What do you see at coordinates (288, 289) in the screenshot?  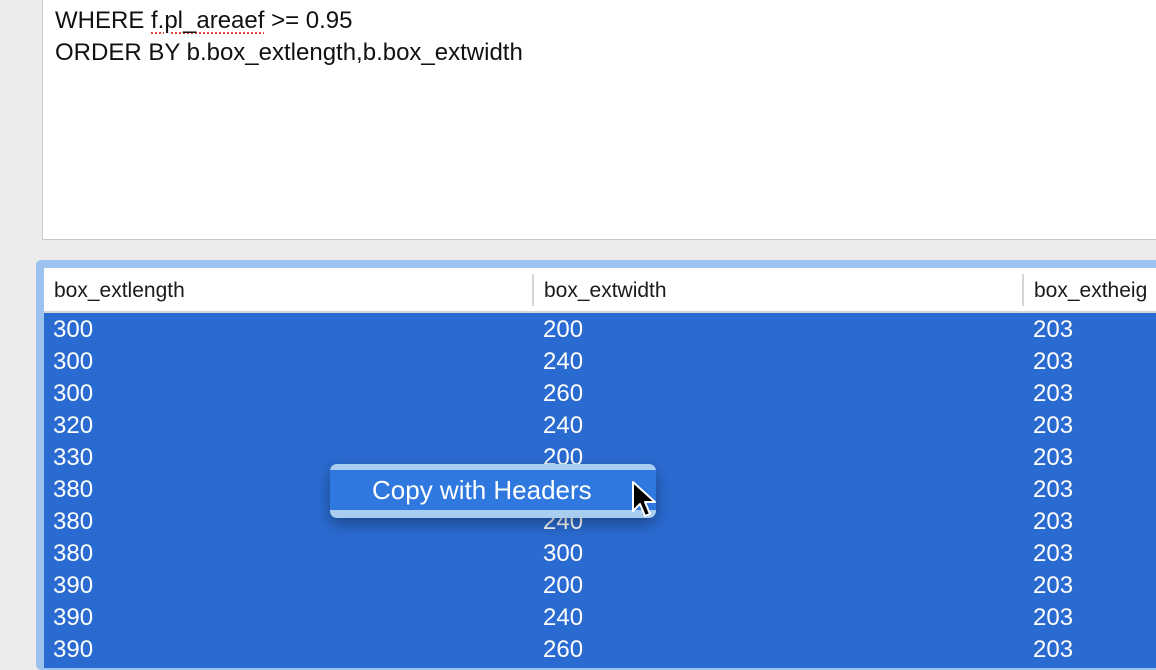 I see `column-header-box-extlength: box_extlength` at bounding box center [288, 289].